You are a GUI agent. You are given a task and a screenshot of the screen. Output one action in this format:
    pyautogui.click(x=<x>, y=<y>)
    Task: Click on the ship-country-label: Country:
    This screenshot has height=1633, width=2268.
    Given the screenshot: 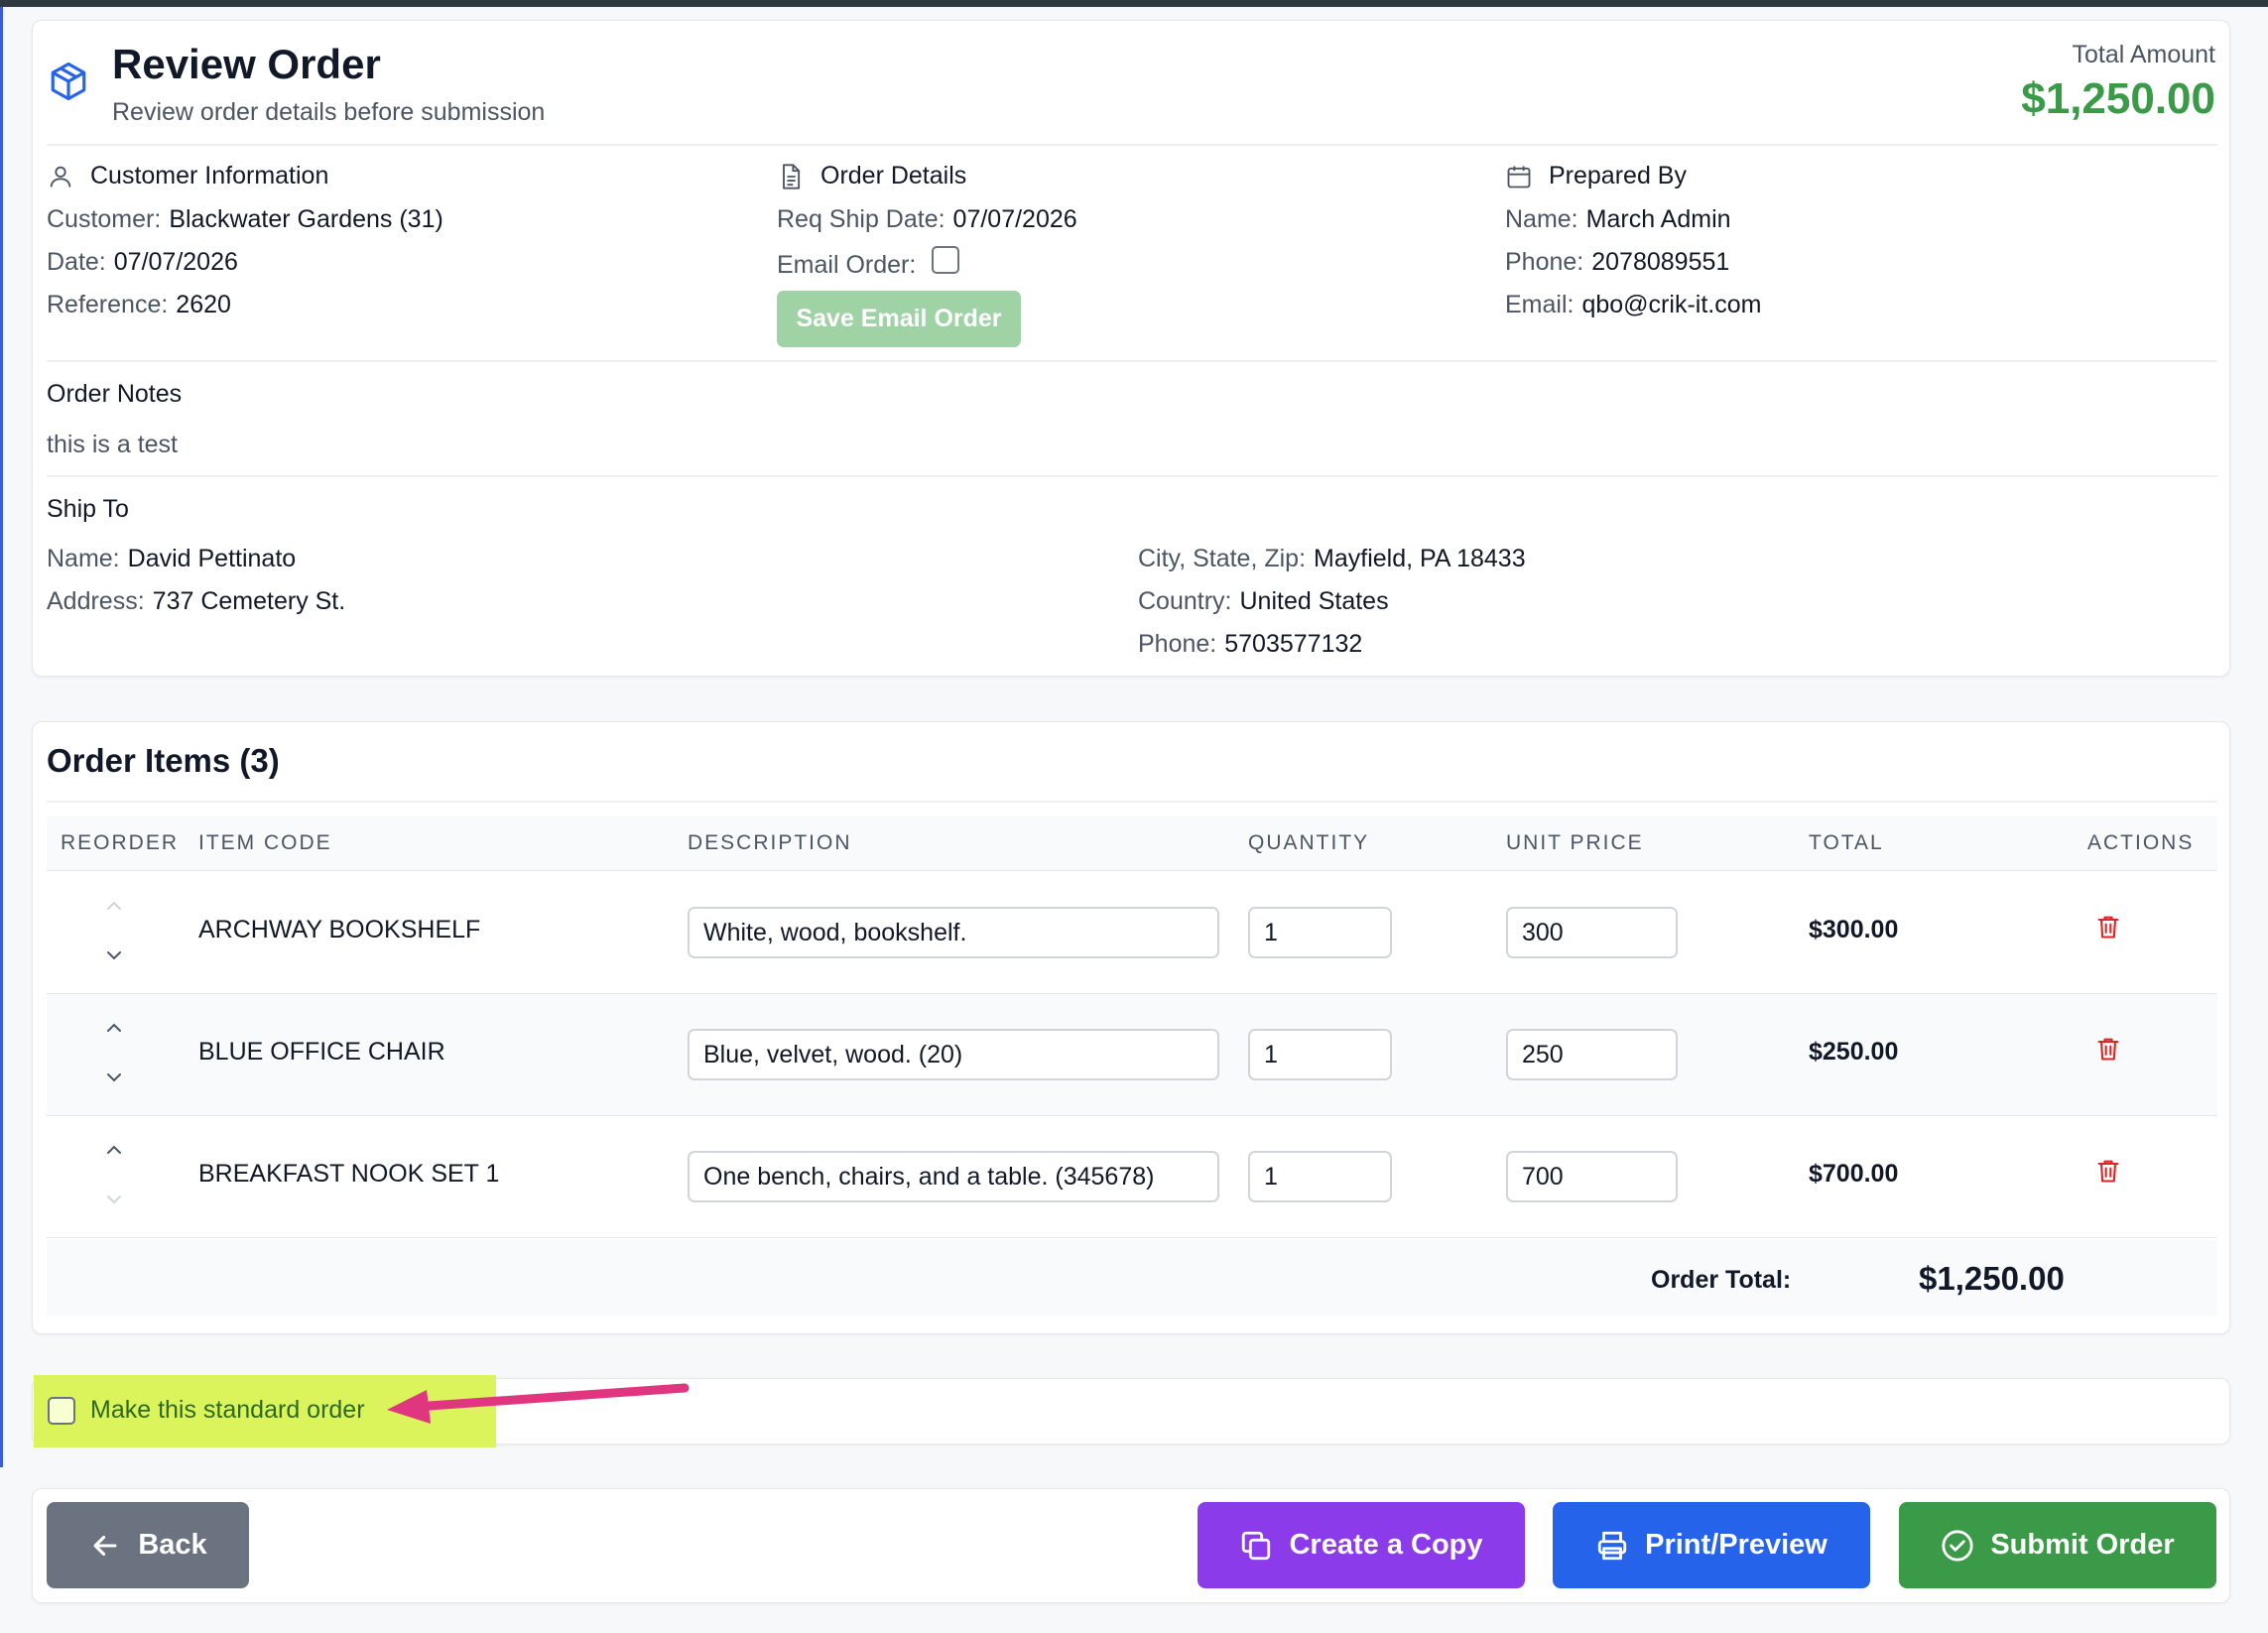 What is the action you would take?
    pyautogui.click(x=1185, y=601)
    